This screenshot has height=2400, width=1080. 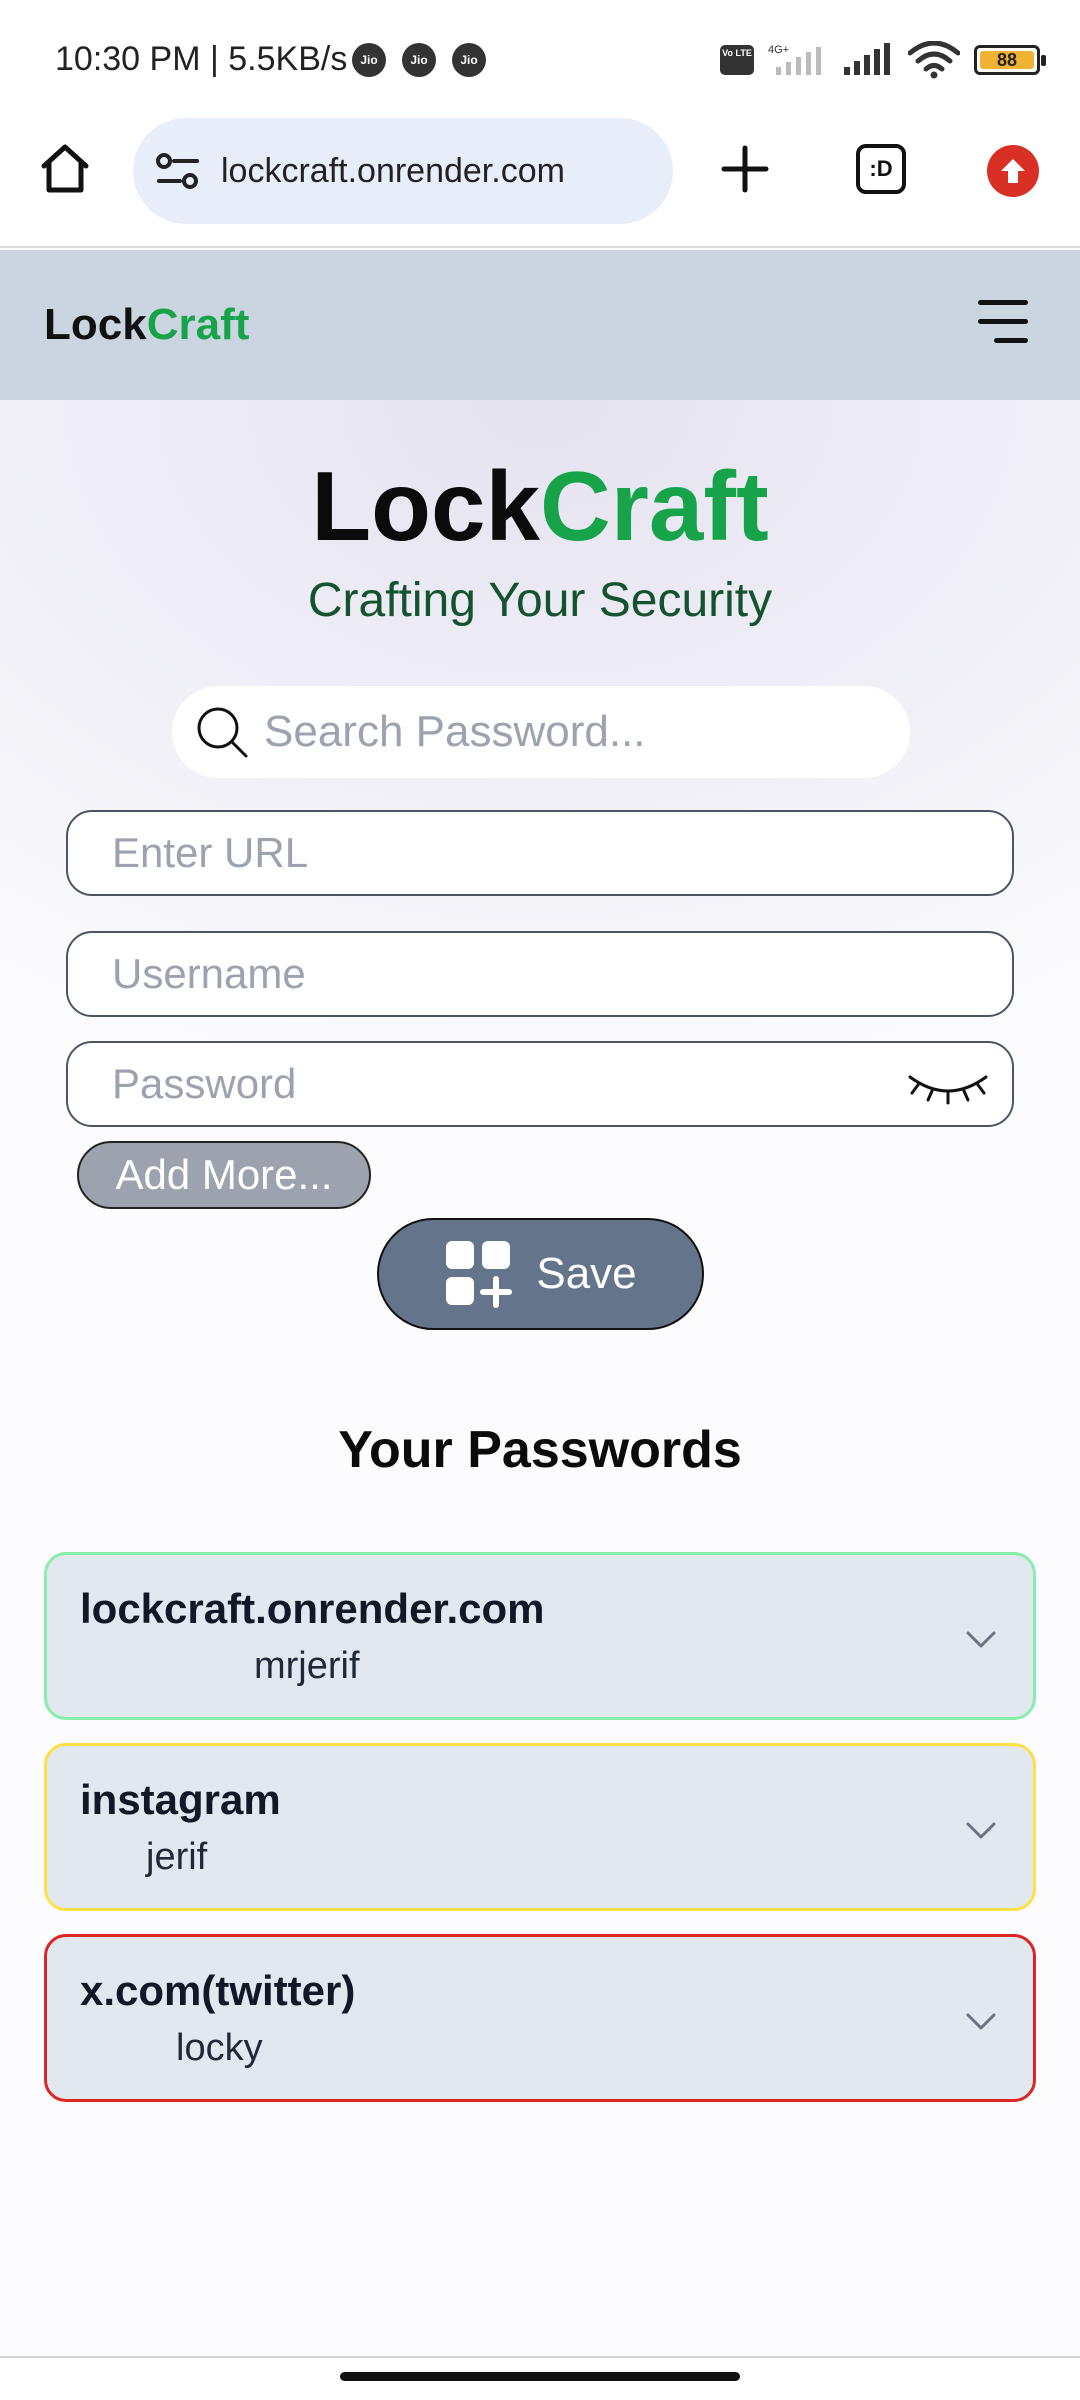 I want to click on save-button: Save, so click(x=540, y=1274).